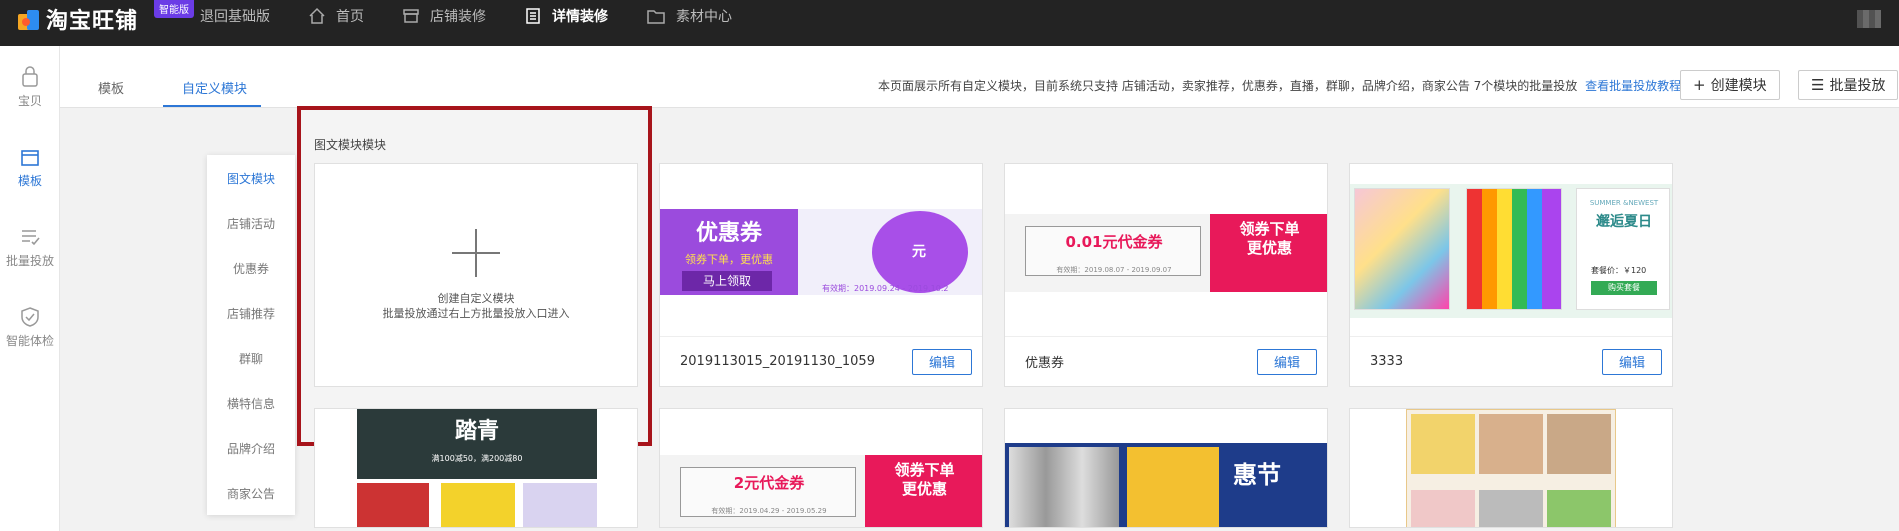 The width and height of the screenshot is (1899, 531). I want to click on bag-icon, so click(30, 76).